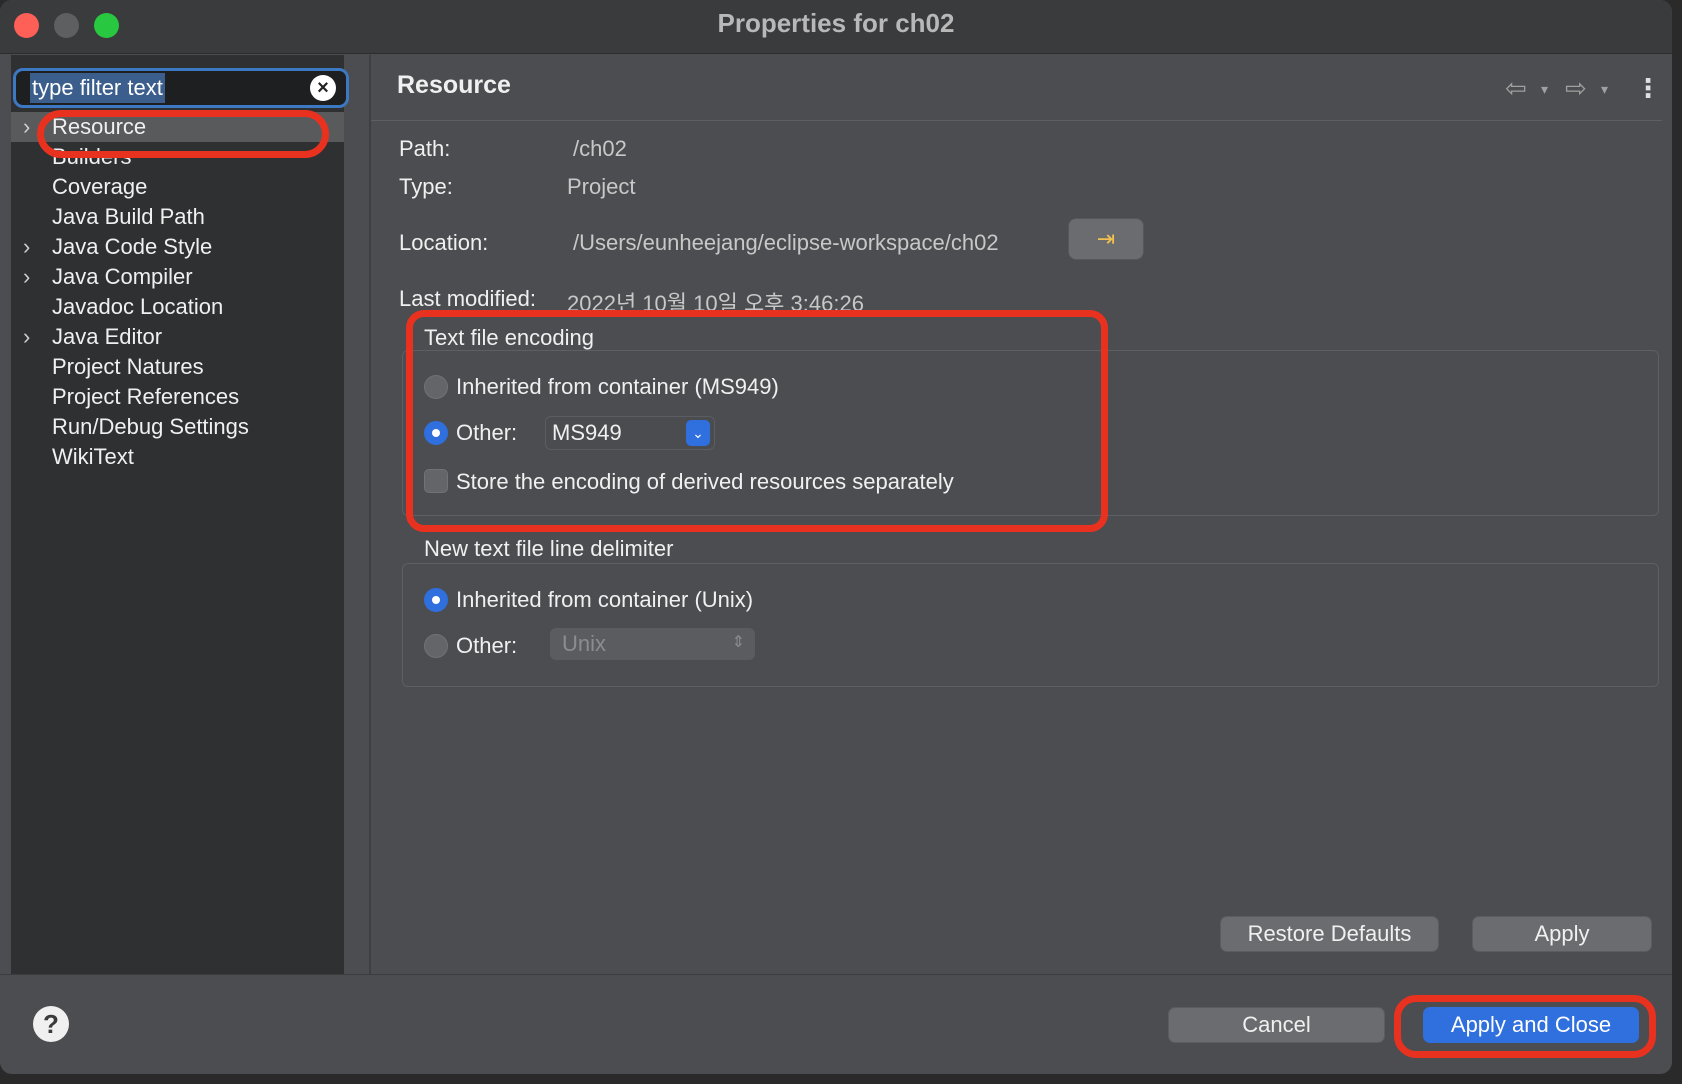  I want to click on tree-item-label: WikiText, so click(93, 456).